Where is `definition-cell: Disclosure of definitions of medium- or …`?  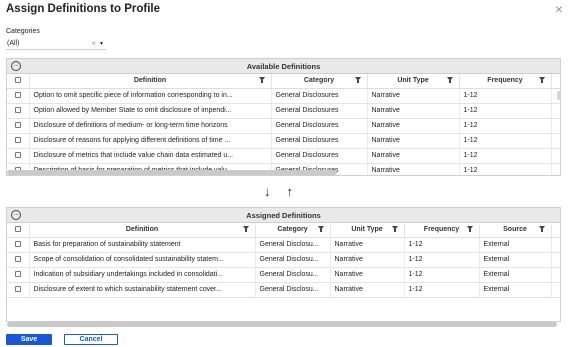 definition-cell: Disclosure of definitions of medium- or … is located at coordinates (150, 126).